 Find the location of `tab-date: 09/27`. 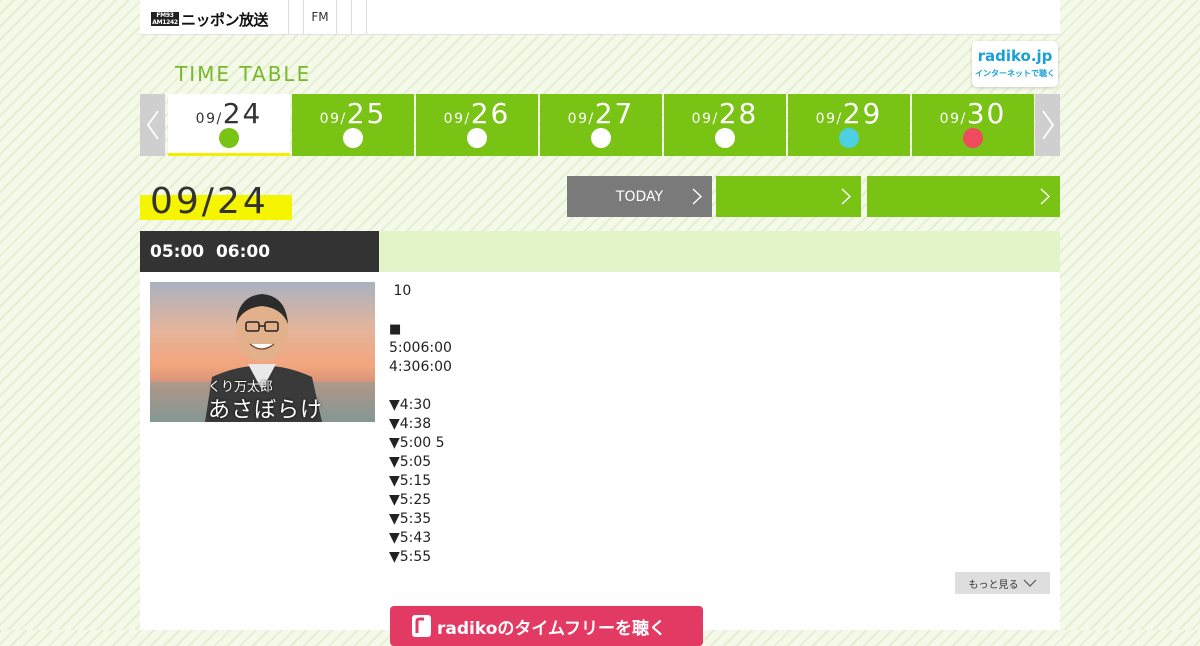

tab-date: 09/27 is located at coordinates (601, 113).